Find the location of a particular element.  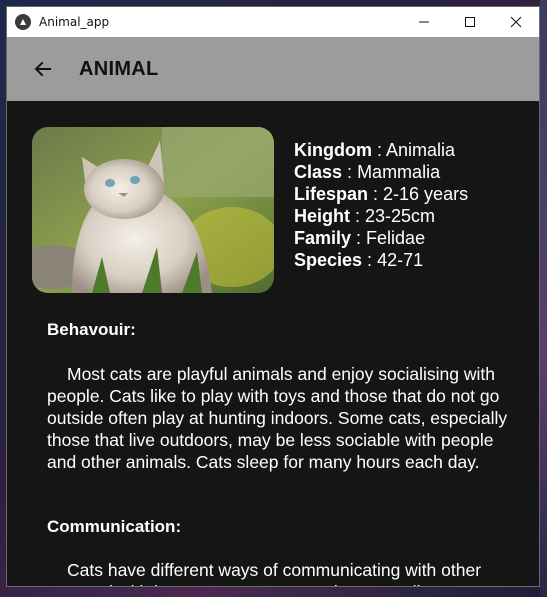

cat-photo is located at coordinates (153, 210).